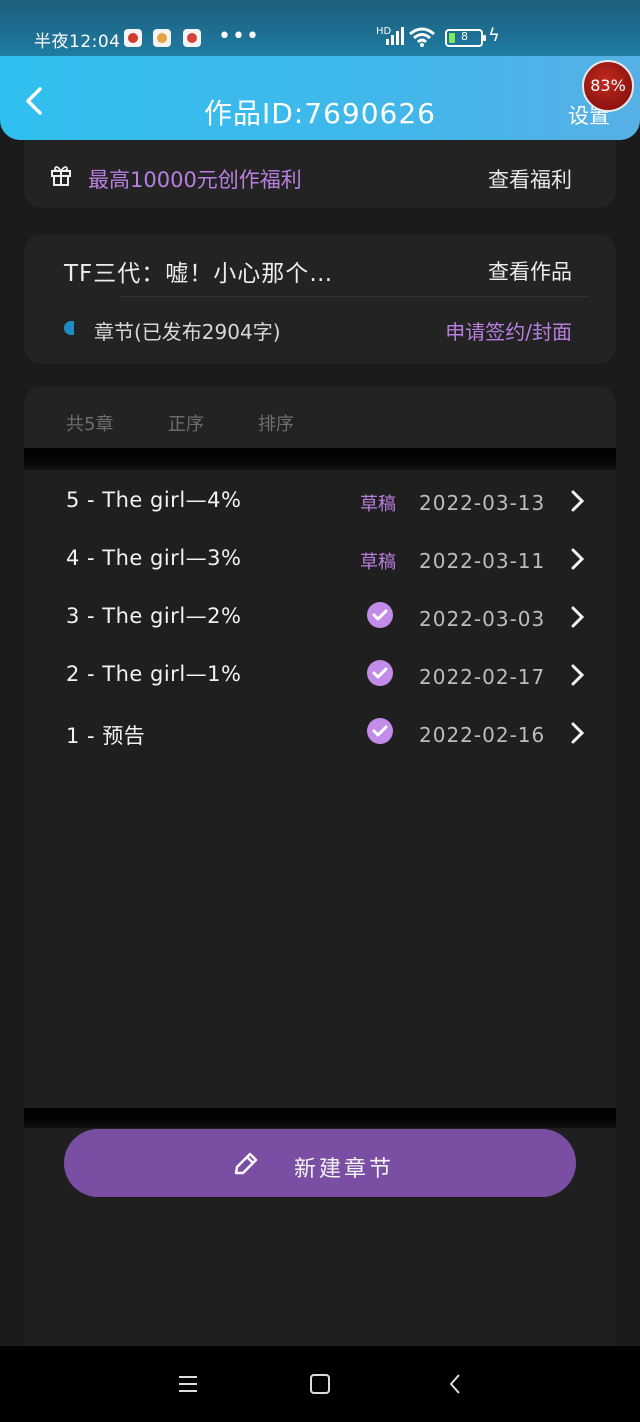 This screenshot has width=640, height=1422. Describe the element at coordinates (154, 558) in the screenshot. I see `chapter-title: 4 - The girl—3%` at that location.